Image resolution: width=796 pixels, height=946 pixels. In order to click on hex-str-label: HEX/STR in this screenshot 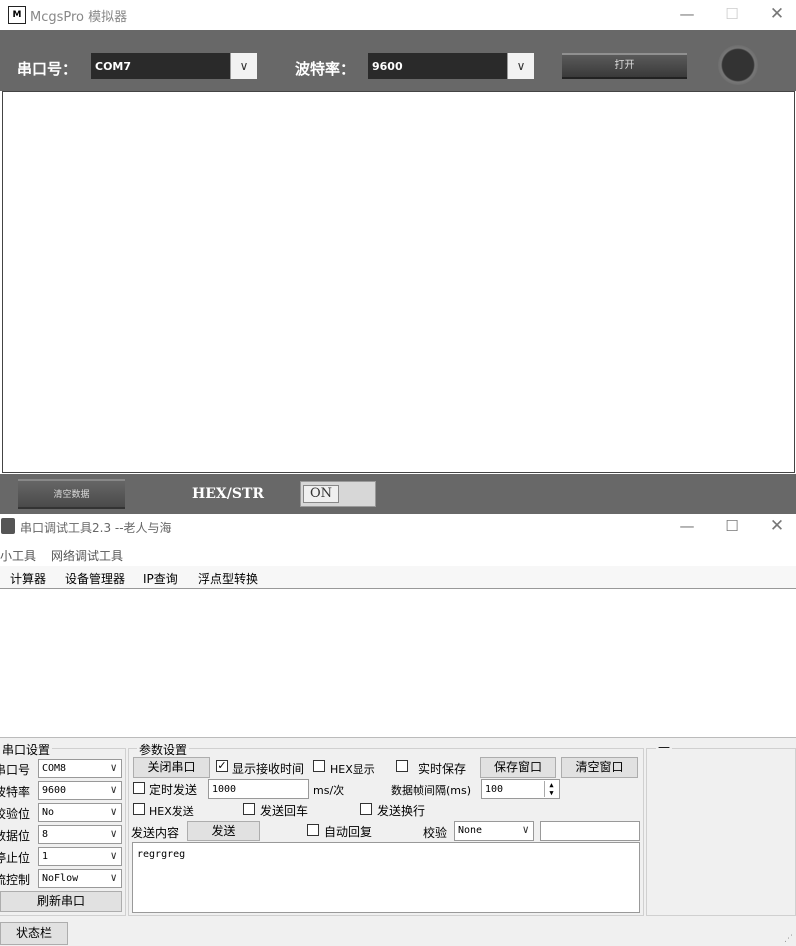, I will do `click(228, 494)`.